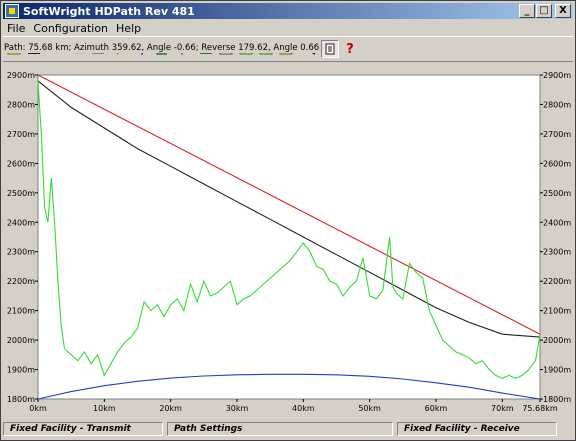  Describe the element at coordinates (557, 222) in the screenshot. I see `y-tick-label-right: 2400m` at that location.